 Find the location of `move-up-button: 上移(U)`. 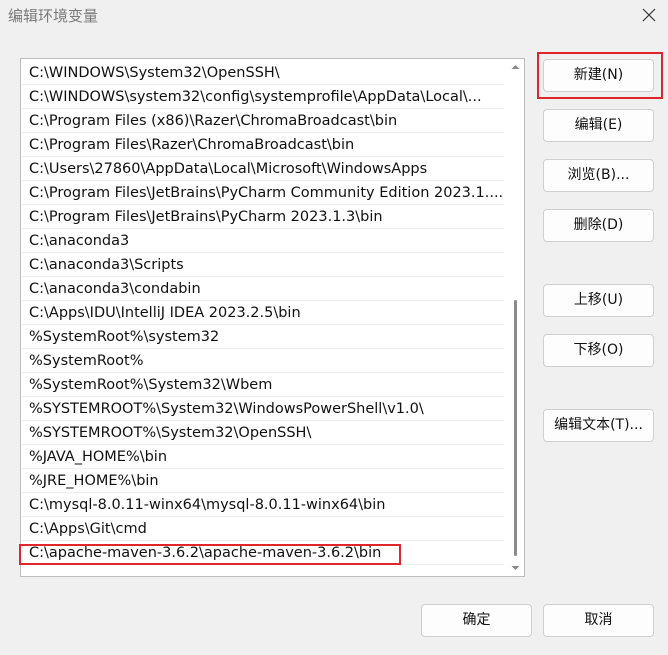

move-up-button: 上移(U) is located at coordinates (598, 300).